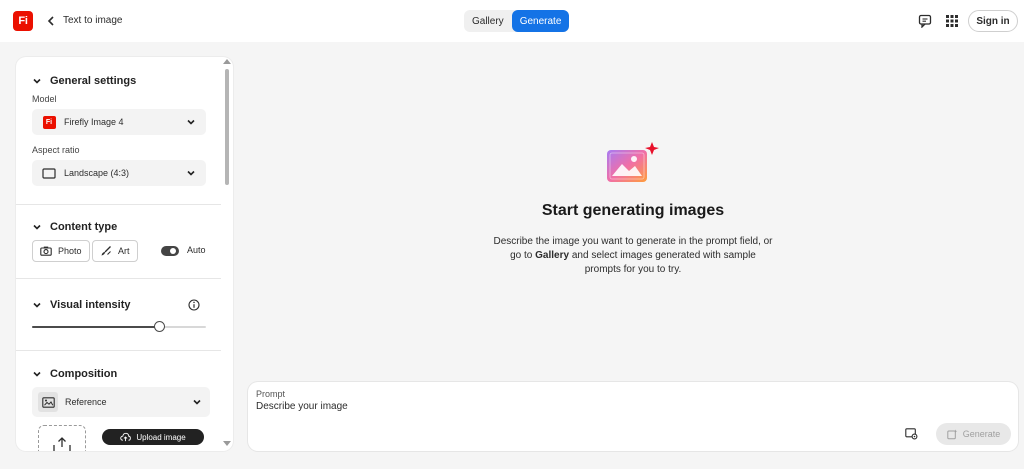  Describe the element at coordinates (194, 305) in the screenshot. I see `info-icon` at that location.